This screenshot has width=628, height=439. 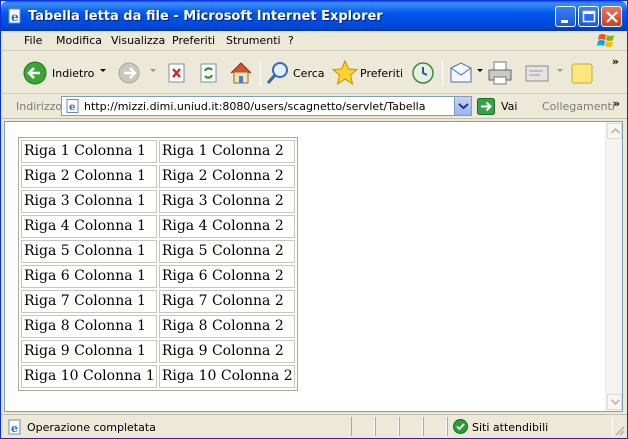 What do you see at coordinates (103, 70) in the screenshot?
I see `back-dropdown` at bounding box center [103, 70].